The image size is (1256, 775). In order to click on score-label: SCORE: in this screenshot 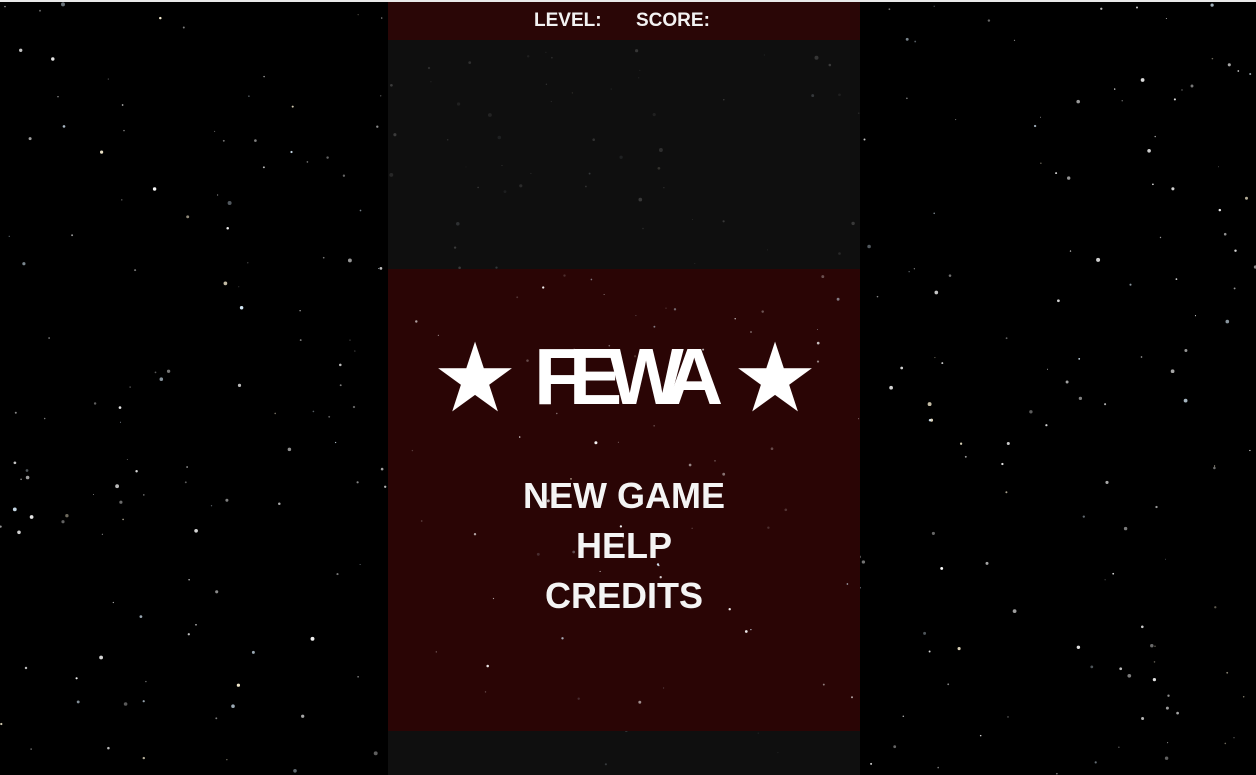, I will do `click(673, 20)`.